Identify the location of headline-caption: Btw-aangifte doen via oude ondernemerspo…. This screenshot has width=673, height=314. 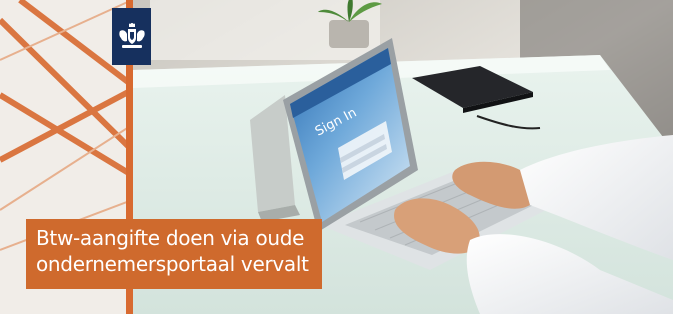
(174, 254).